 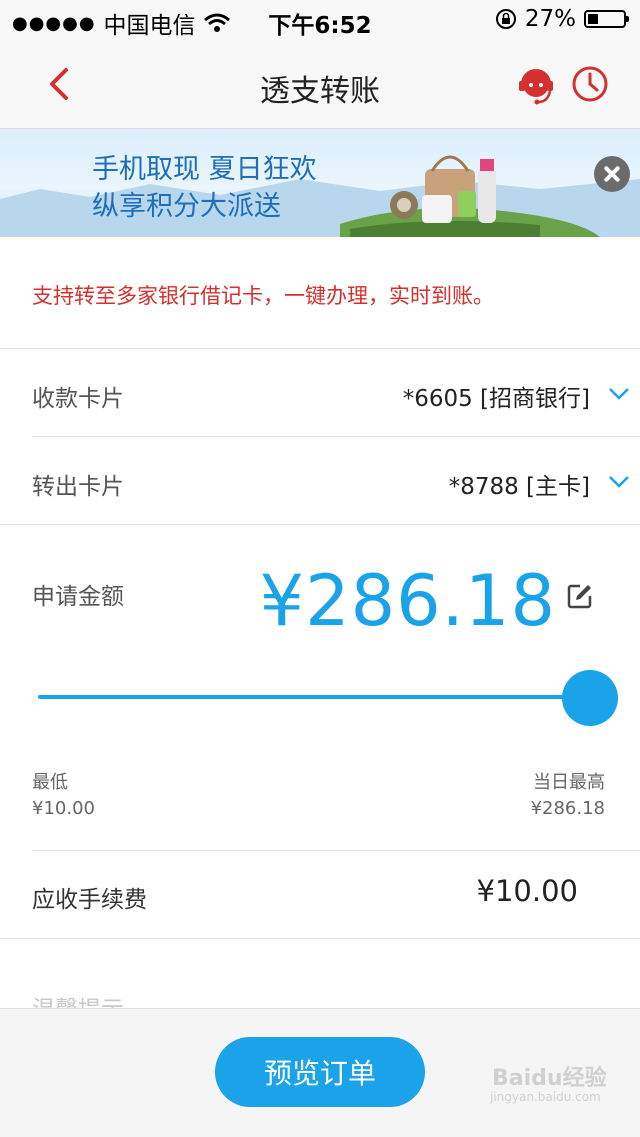 What do you see at coordinates (204, 169) in the screenshot?
I see `banner-line-1: 手机取现 夏日狂欢` at bounding box center [204, 169].